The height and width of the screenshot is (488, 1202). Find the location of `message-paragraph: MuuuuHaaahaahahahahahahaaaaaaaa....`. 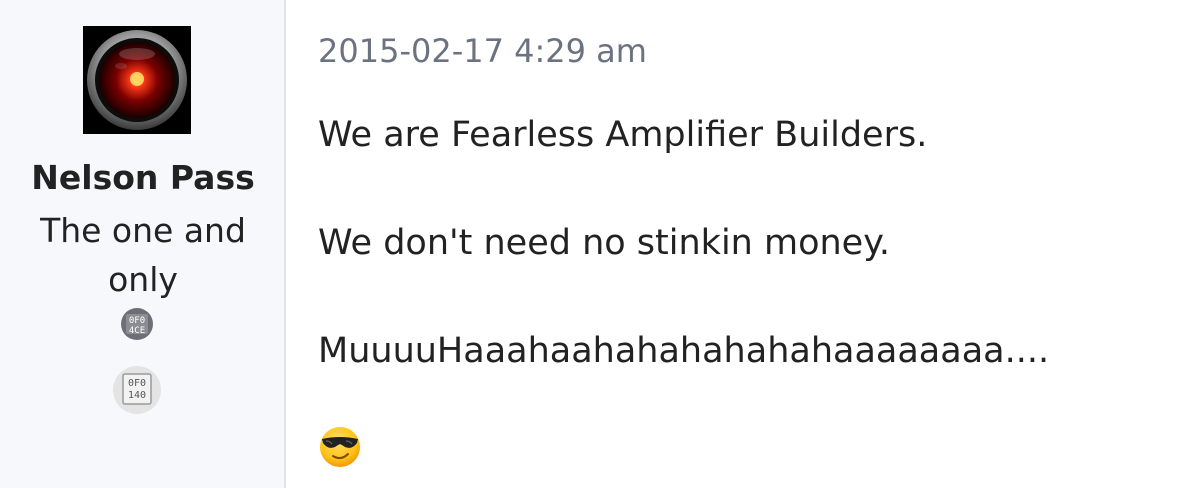

message-paragraph: MuuuuHaaahaahahahahahahaaaaaaaa.... is located at coordinates (684, 351).